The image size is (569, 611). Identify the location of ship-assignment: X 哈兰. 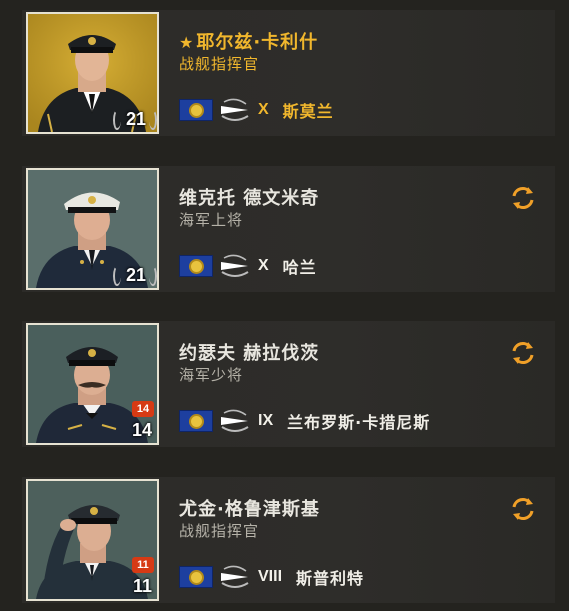
(248, 266).